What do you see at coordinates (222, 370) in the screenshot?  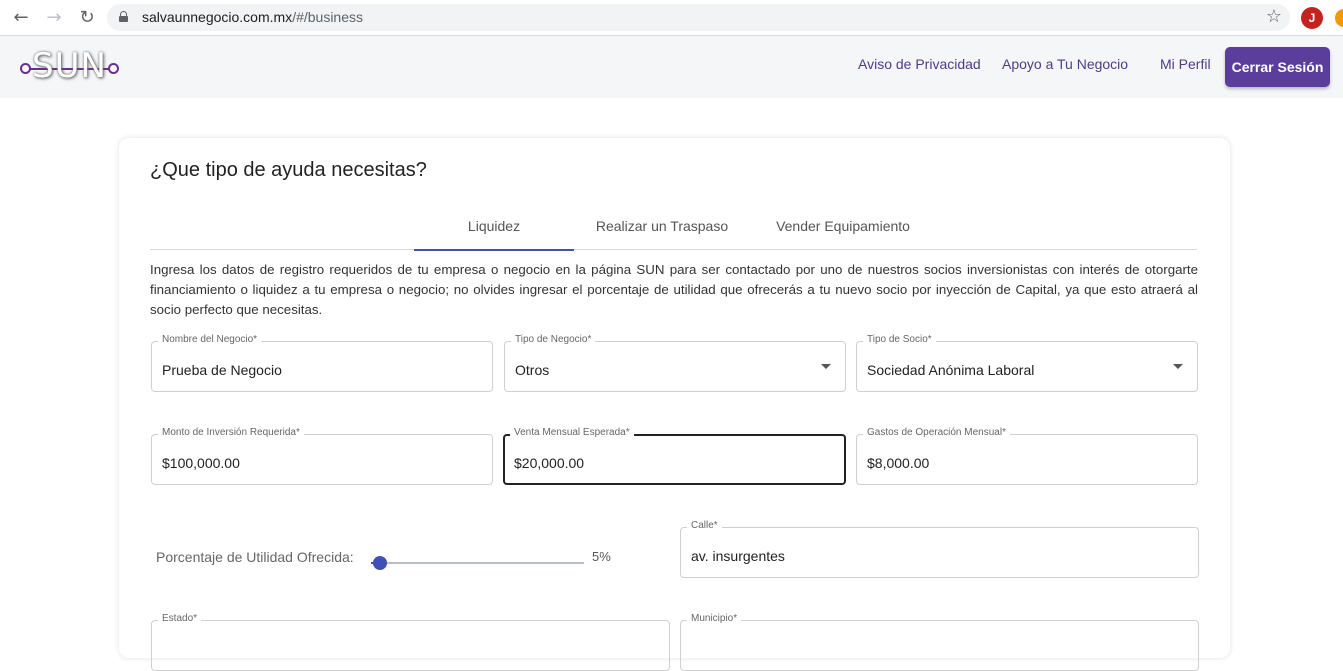 I see `field-value: Prueba de Negocio` at bounding box center [222, 370].